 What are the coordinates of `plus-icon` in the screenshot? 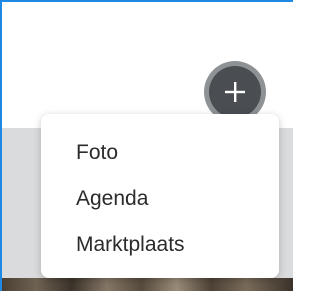 It's located at (235, 92).